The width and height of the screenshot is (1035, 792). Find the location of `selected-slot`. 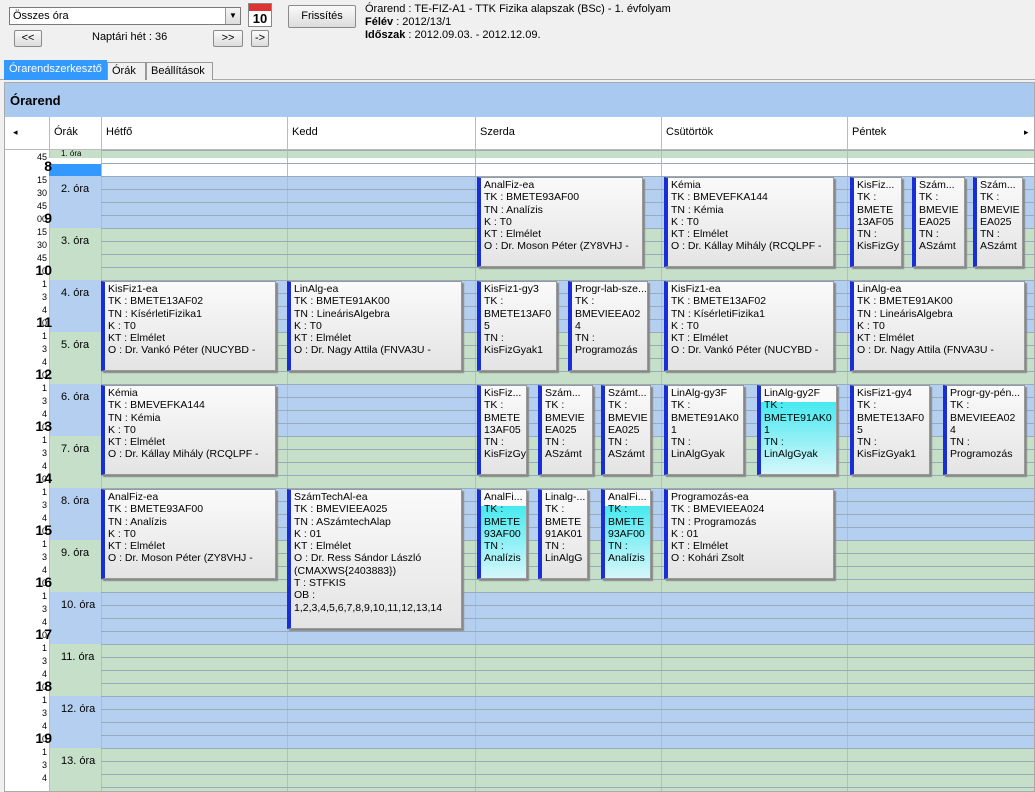

selected-slot is located at coordinates (75, 170).